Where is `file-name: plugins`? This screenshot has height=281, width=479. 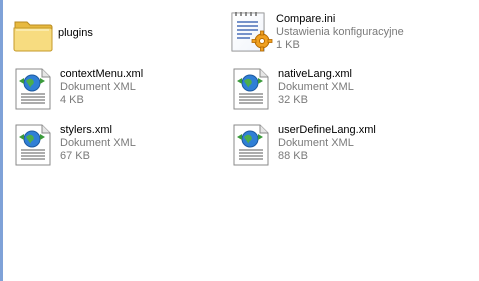 file-name: plugins is located at coordinates (75, 33).